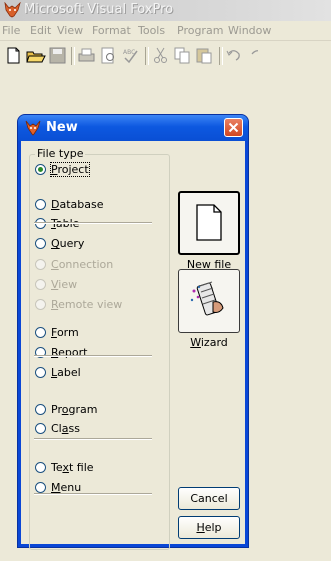 Image resolution: width=331 pixels, height=561 pixels. I want to click on close-button, so click(233, 127).